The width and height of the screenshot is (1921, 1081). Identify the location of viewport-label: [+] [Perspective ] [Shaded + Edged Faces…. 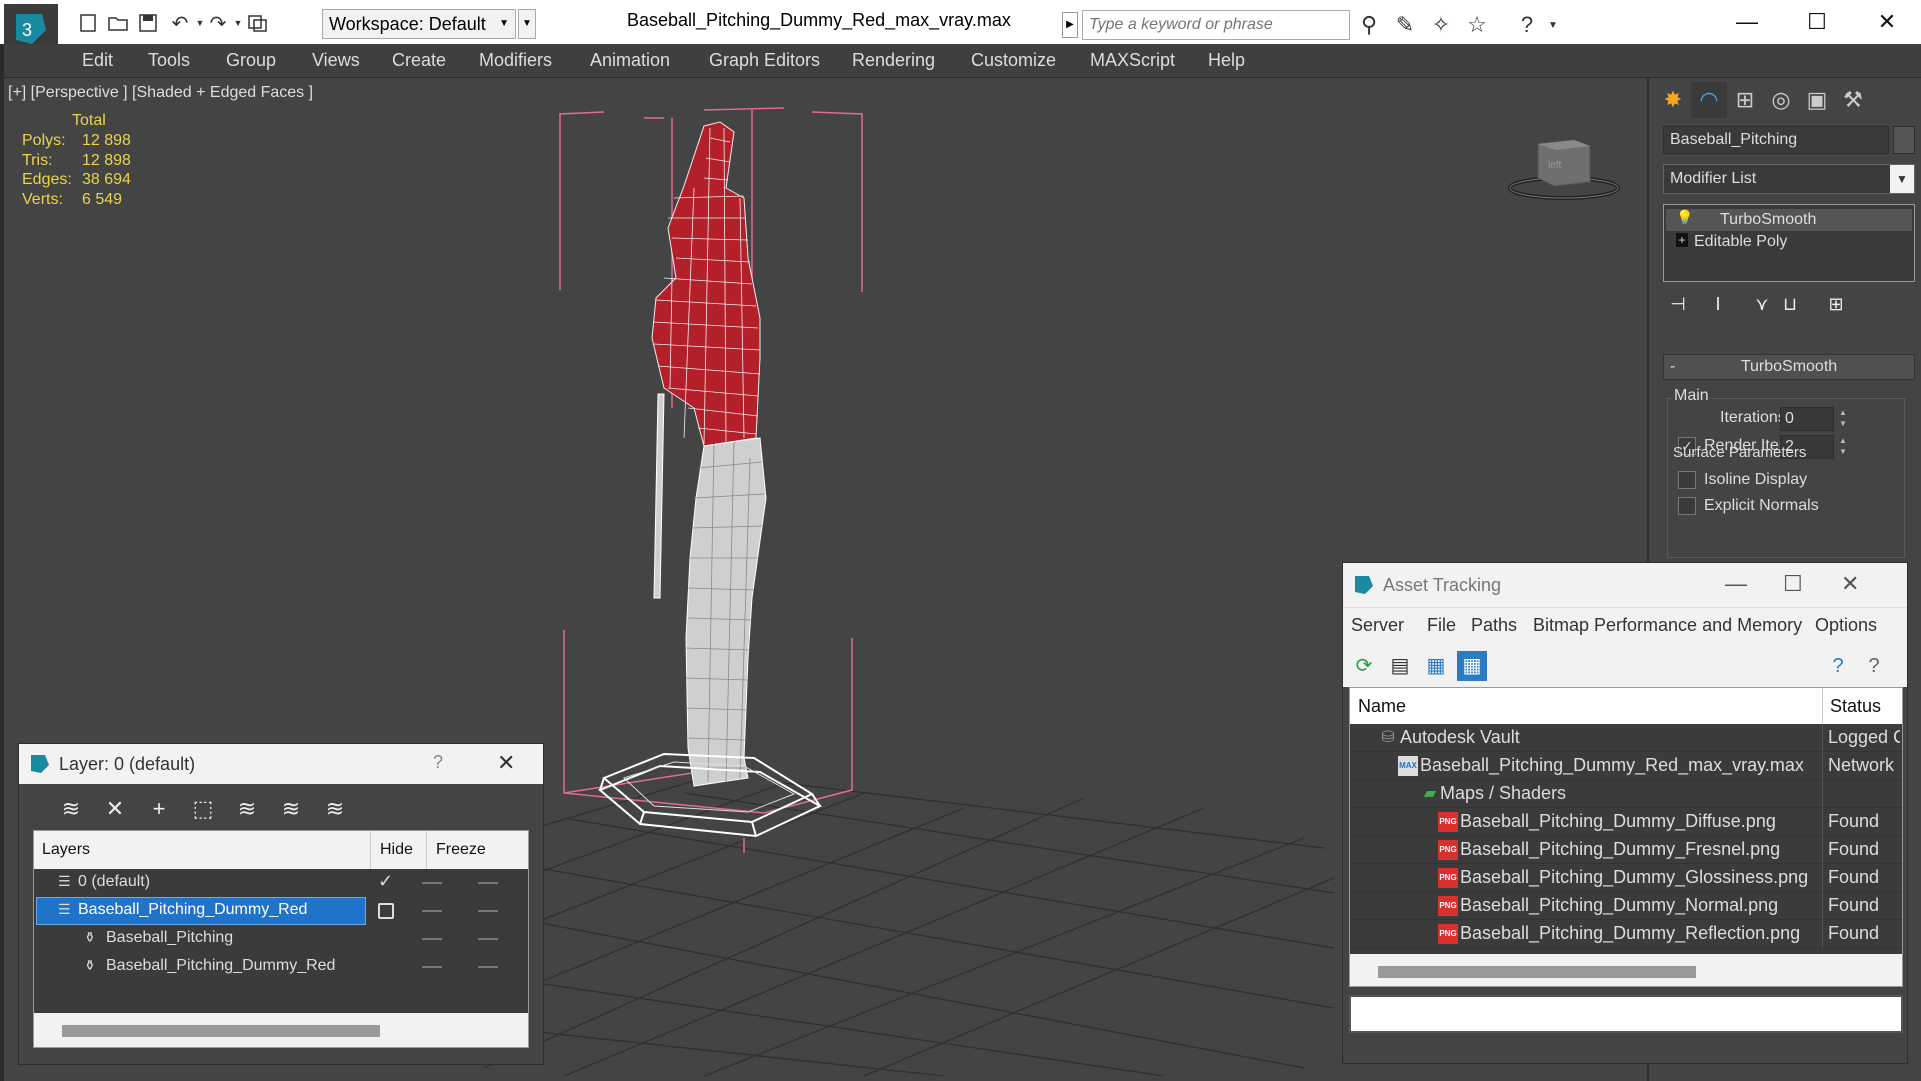
(160, 93).